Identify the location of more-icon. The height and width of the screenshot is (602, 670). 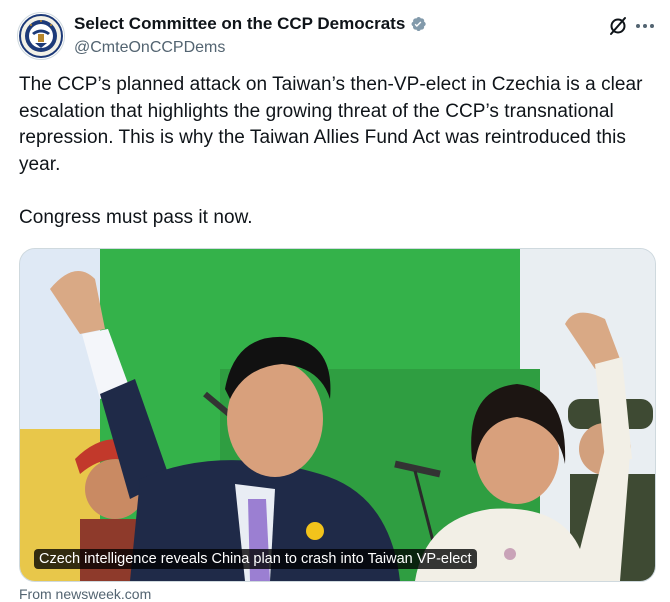
(645, 26).